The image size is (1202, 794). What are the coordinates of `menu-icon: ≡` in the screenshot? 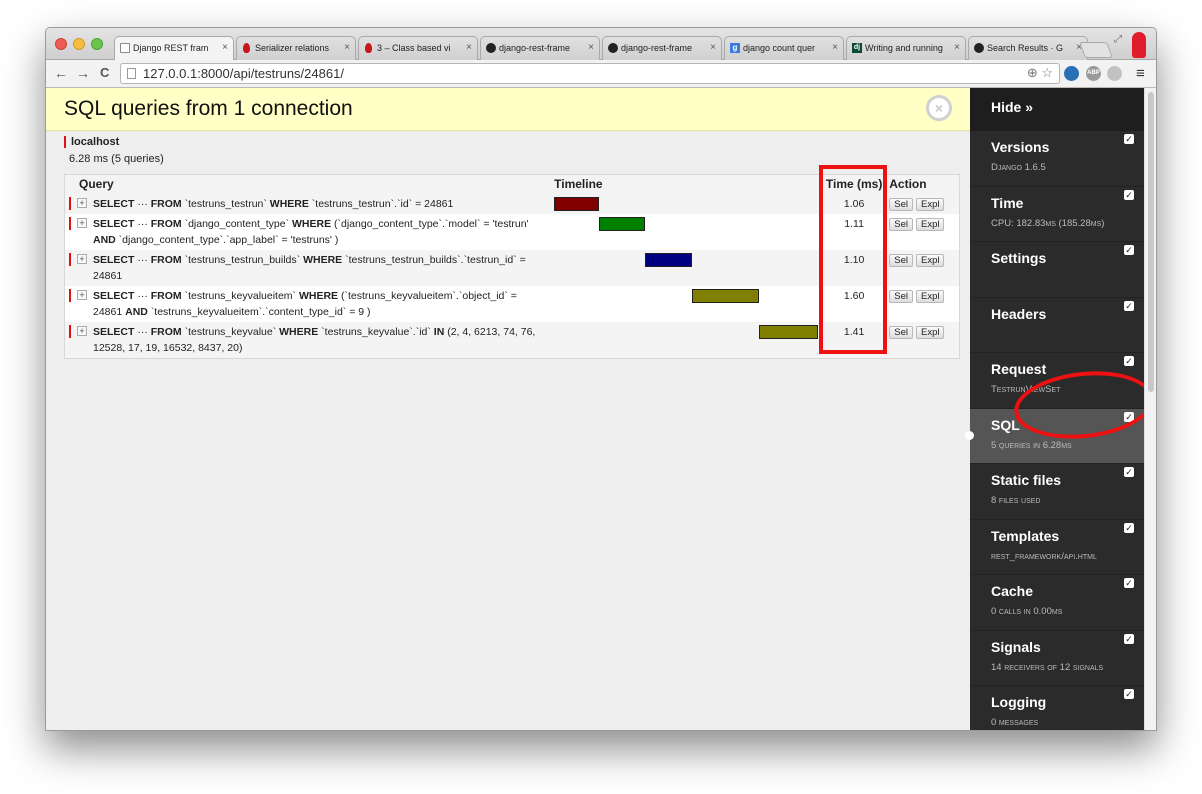 It's located at (1140, 73).